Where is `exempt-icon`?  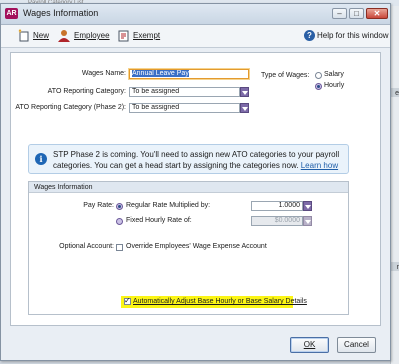
exempt-icon is located at coordinates (123, 36).